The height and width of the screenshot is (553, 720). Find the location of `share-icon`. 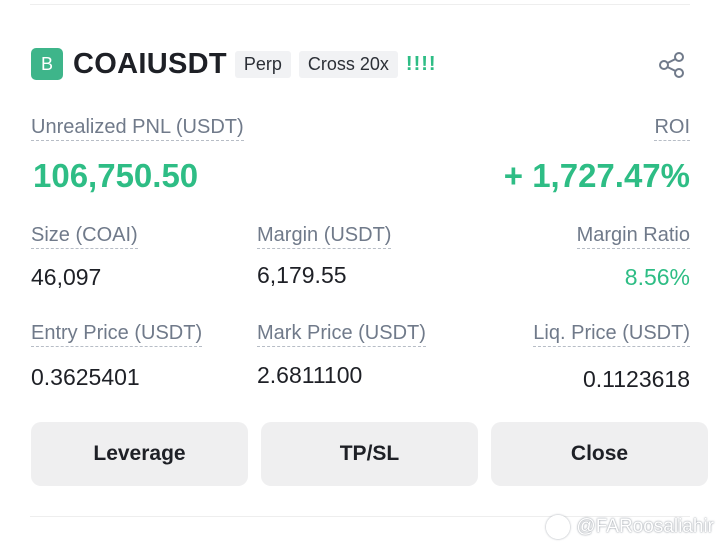

share-icon is located at coordinates (672, 65).